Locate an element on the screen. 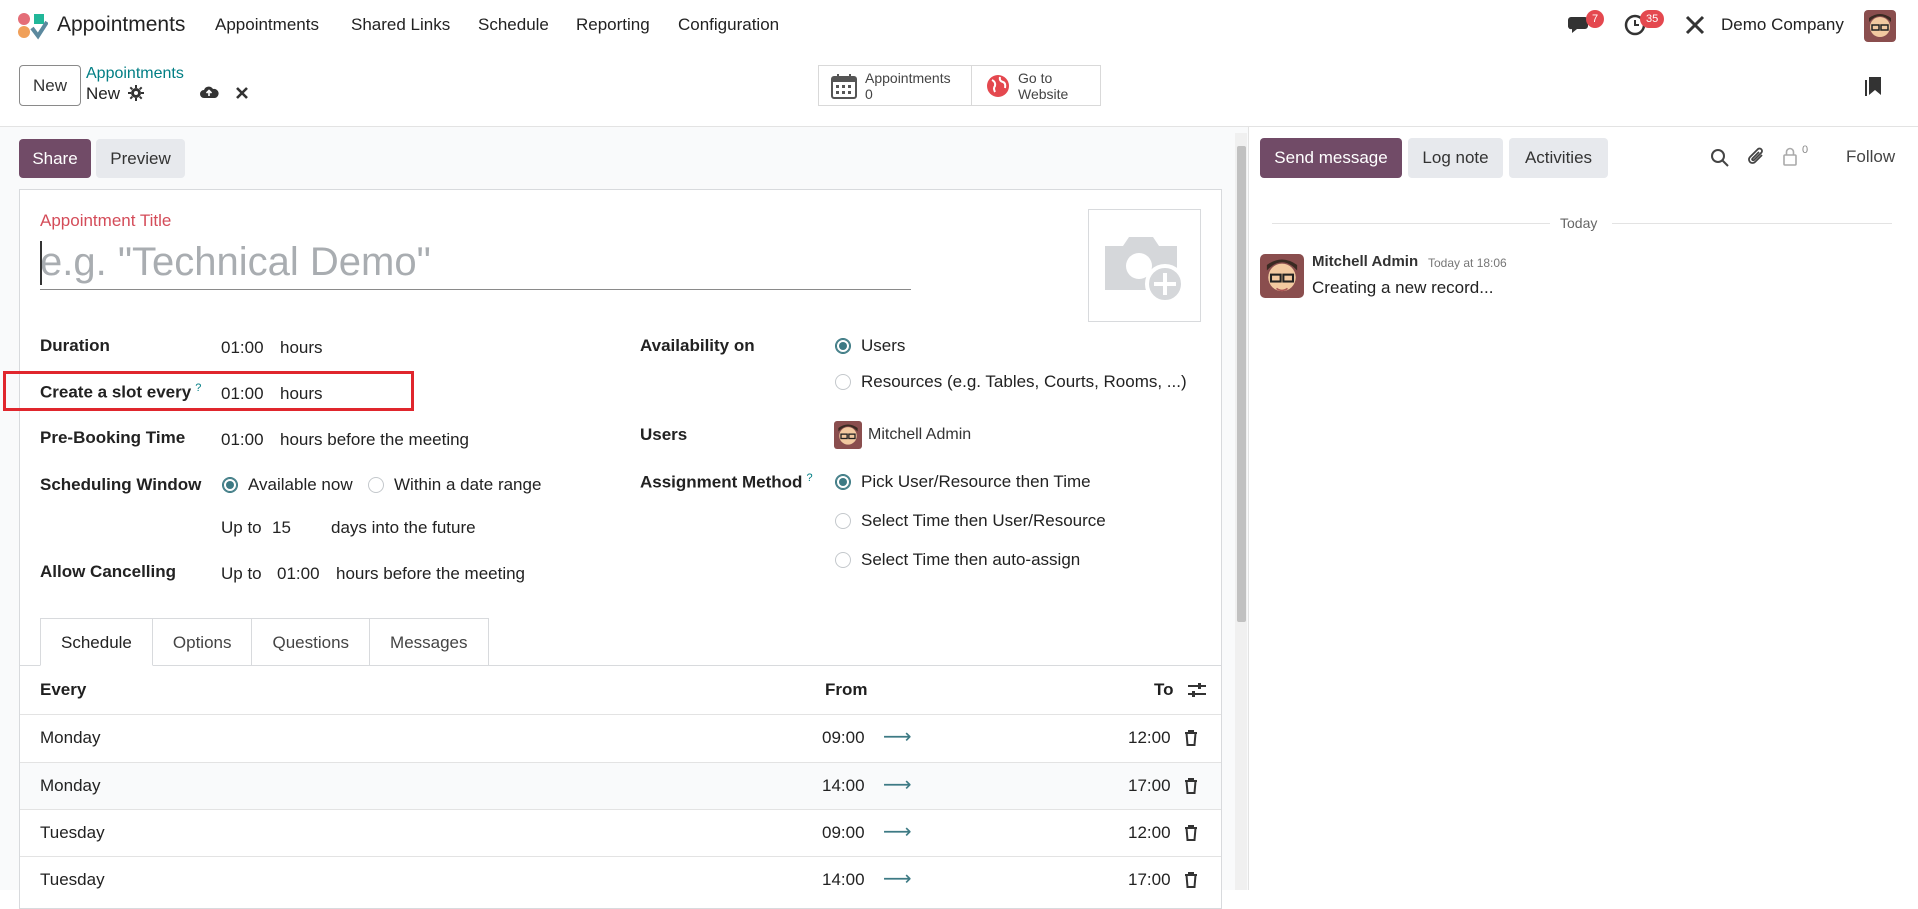  assignment-opt2-radio is located at coordinates (843, 521).